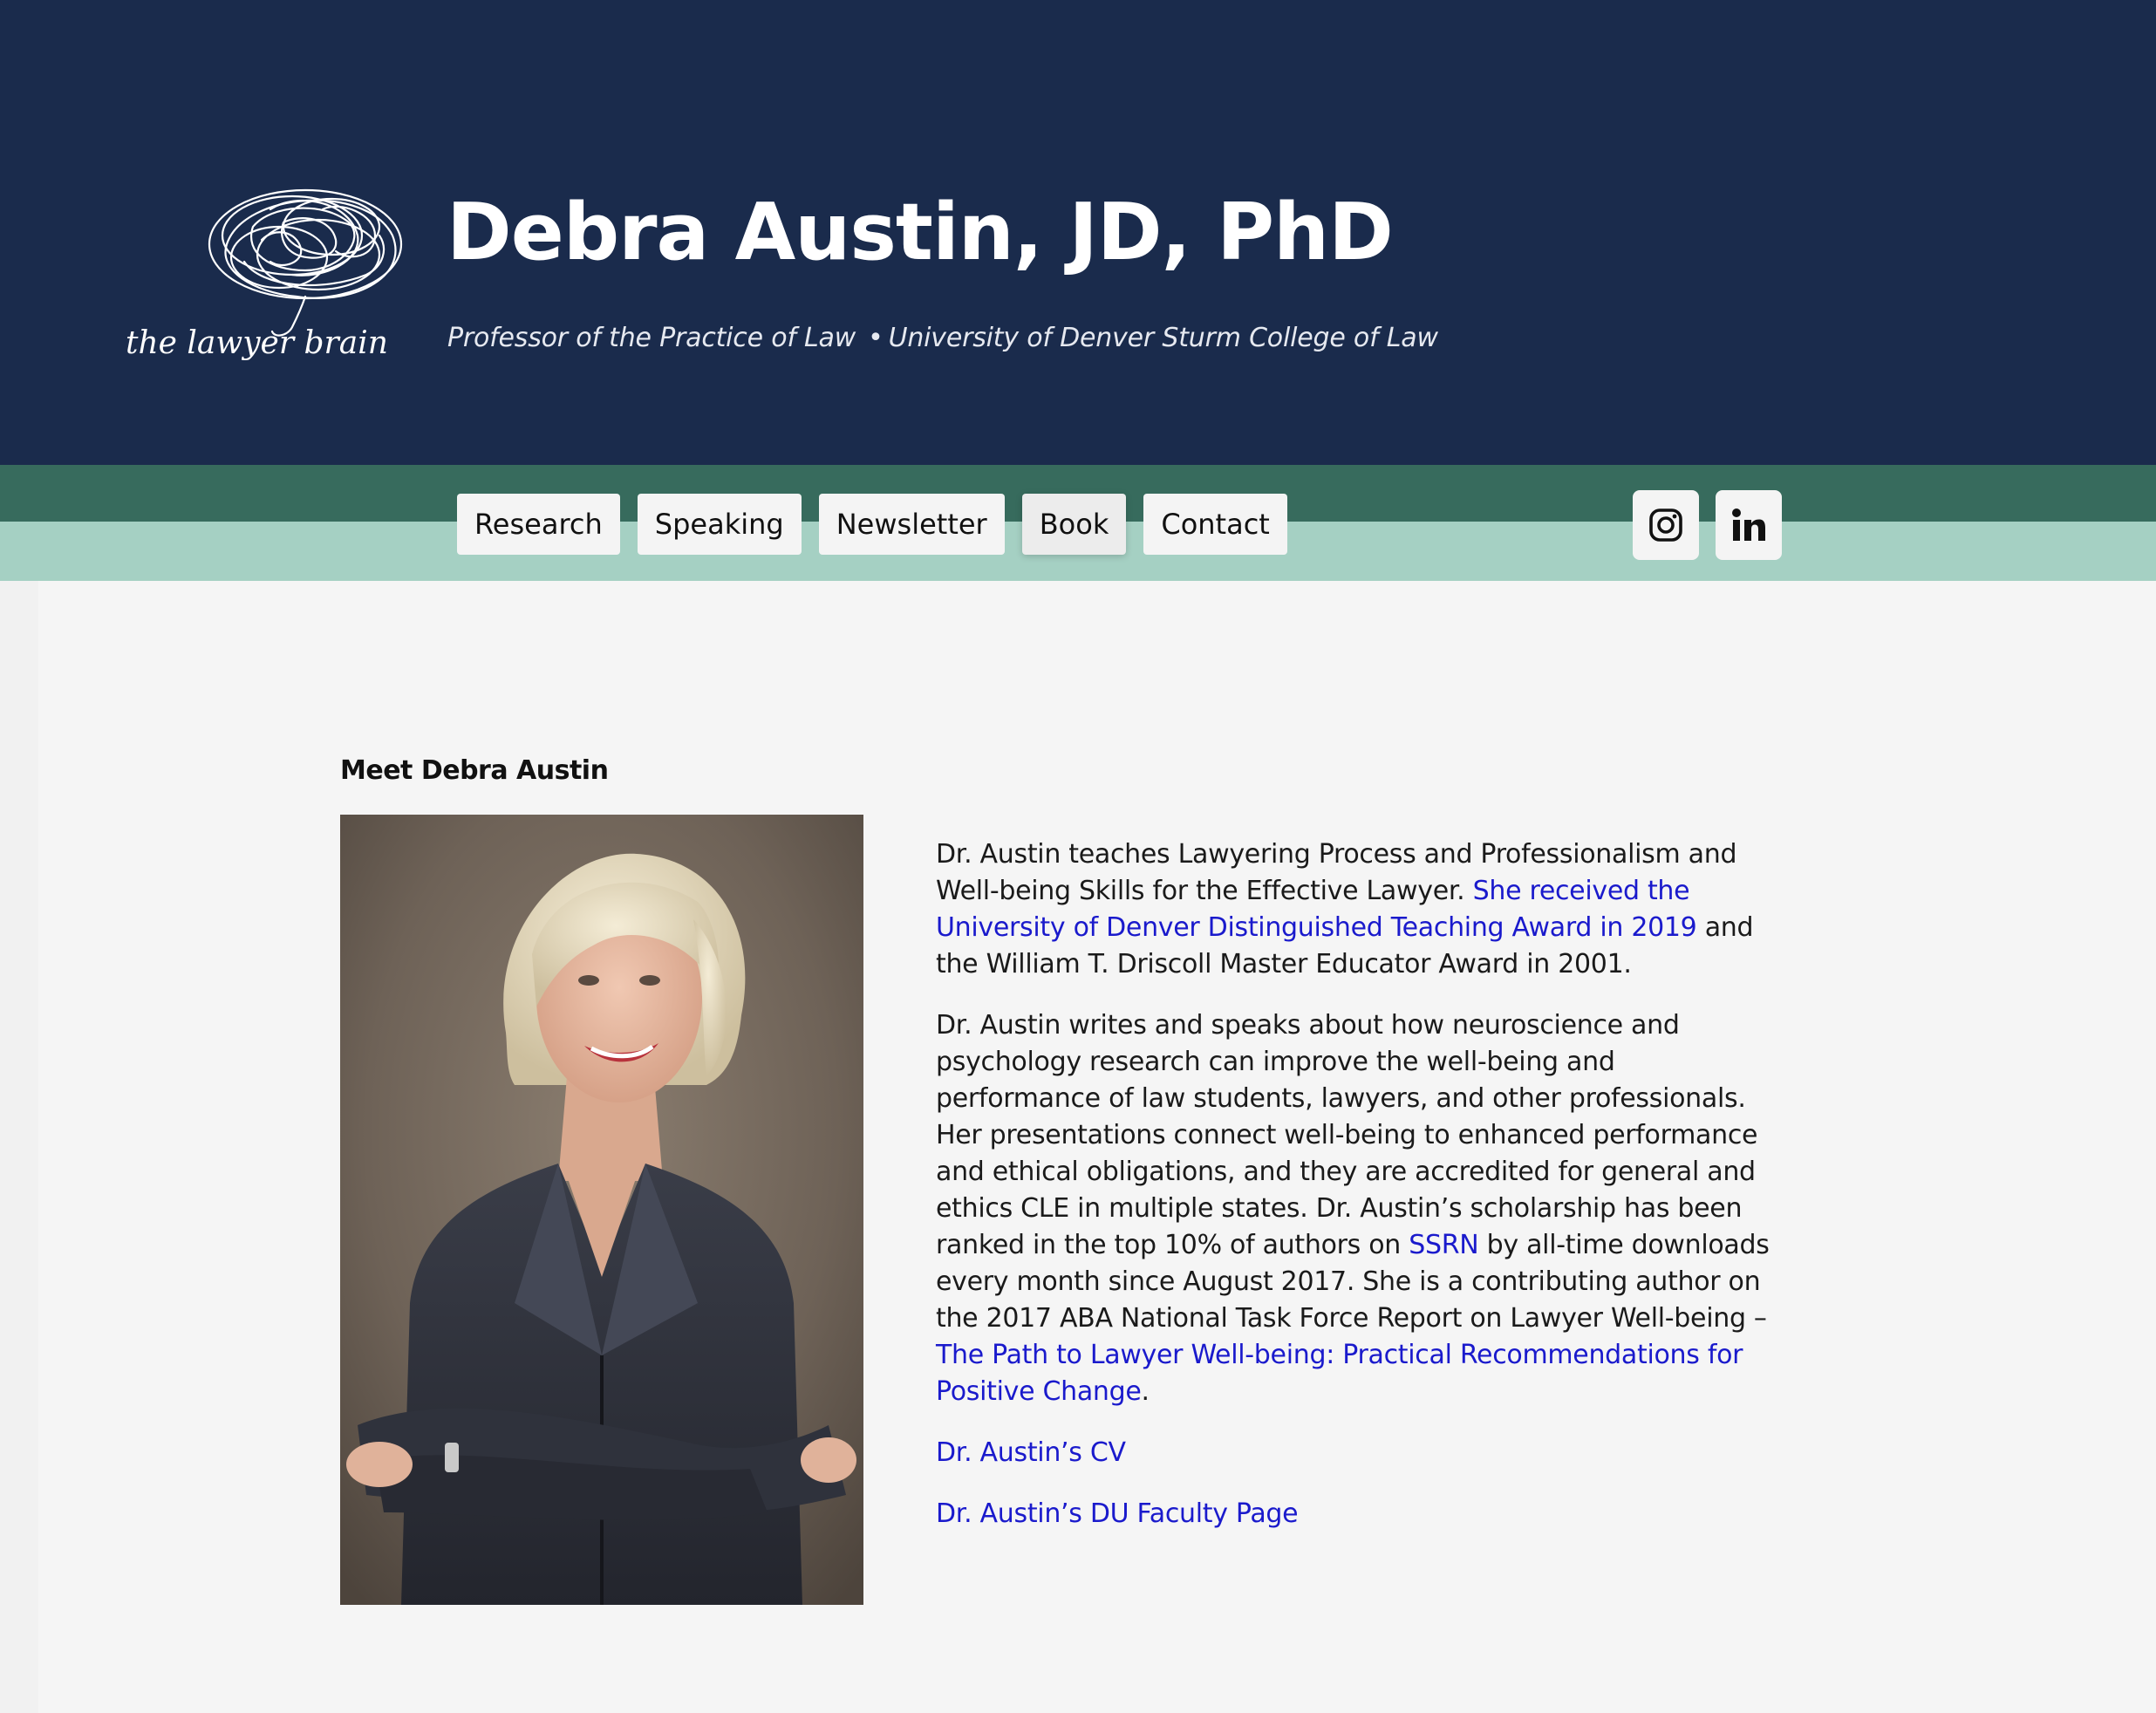 Image resolution: width=2156 pixels, height=1713 pixels. What do you see at coordinates (1354, 1514) in the screenshot?
I see `faculty-paragraph: Dr. Austin’s DU Faculty Page` at bounding box center [1354, 1514].